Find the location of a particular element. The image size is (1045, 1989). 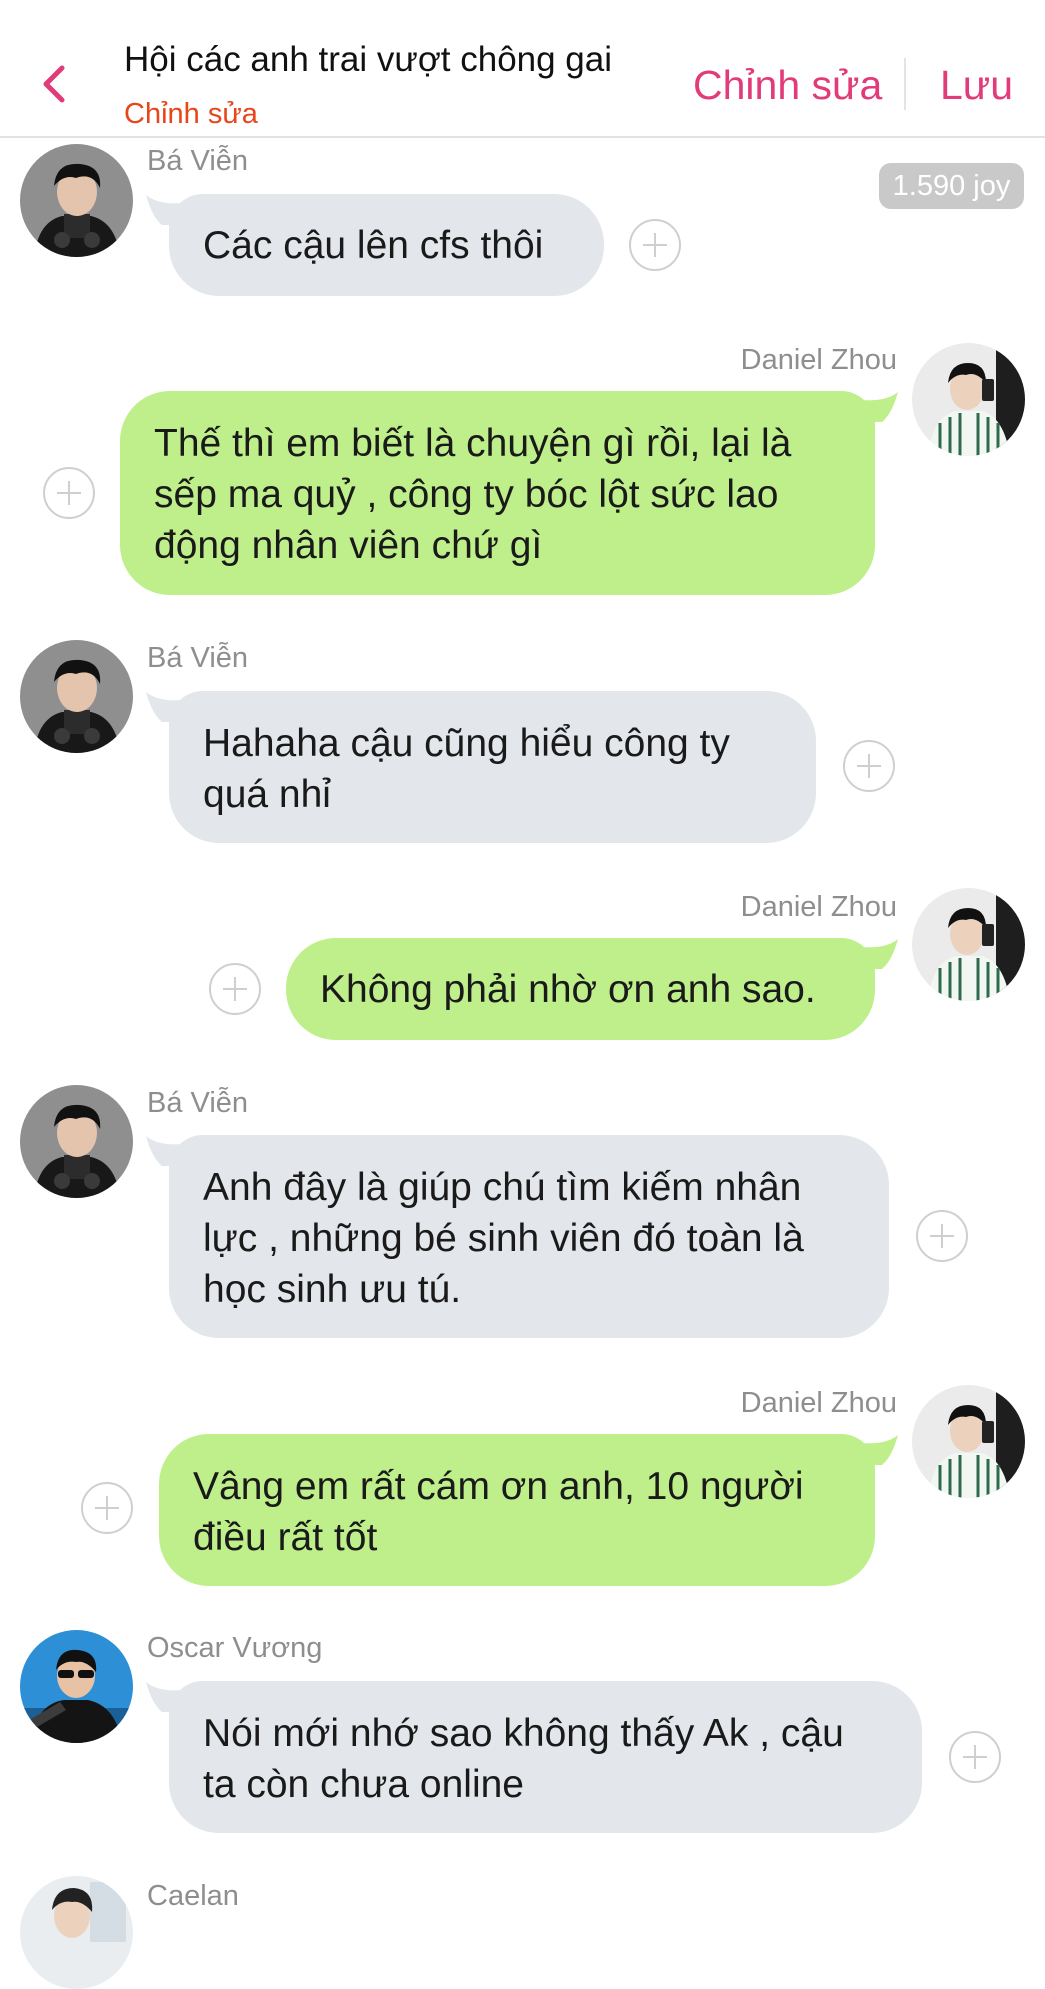

group-title: Hội các anh trai vượt chông gai is located at coordinates (368, 59).